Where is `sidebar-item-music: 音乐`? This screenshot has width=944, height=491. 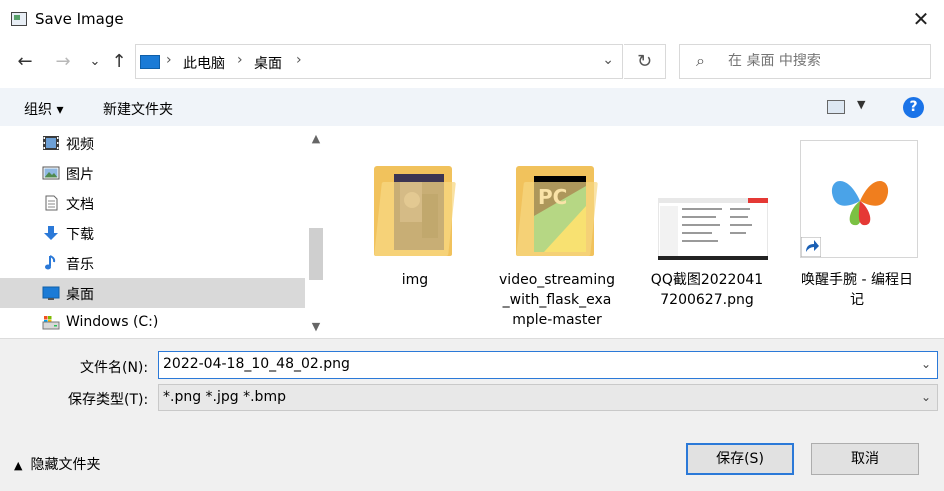 sidebar-item-music: 音乐 is located at coordinates (152, 263).